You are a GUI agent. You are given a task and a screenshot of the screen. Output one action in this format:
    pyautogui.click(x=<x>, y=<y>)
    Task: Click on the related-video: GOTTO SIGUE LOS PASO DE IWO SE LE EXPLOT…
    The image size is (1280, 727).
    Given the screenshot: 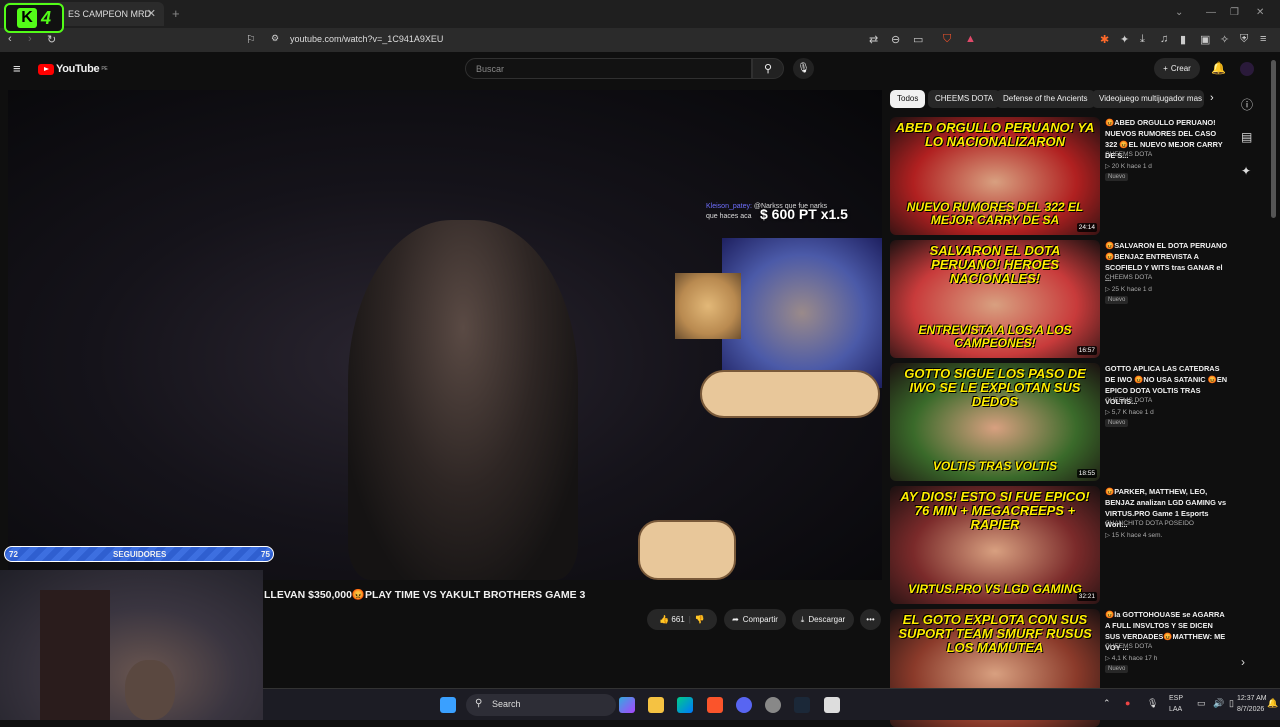 What is the action you would take?
    pyautogui.click(x=1060, y=422)
    